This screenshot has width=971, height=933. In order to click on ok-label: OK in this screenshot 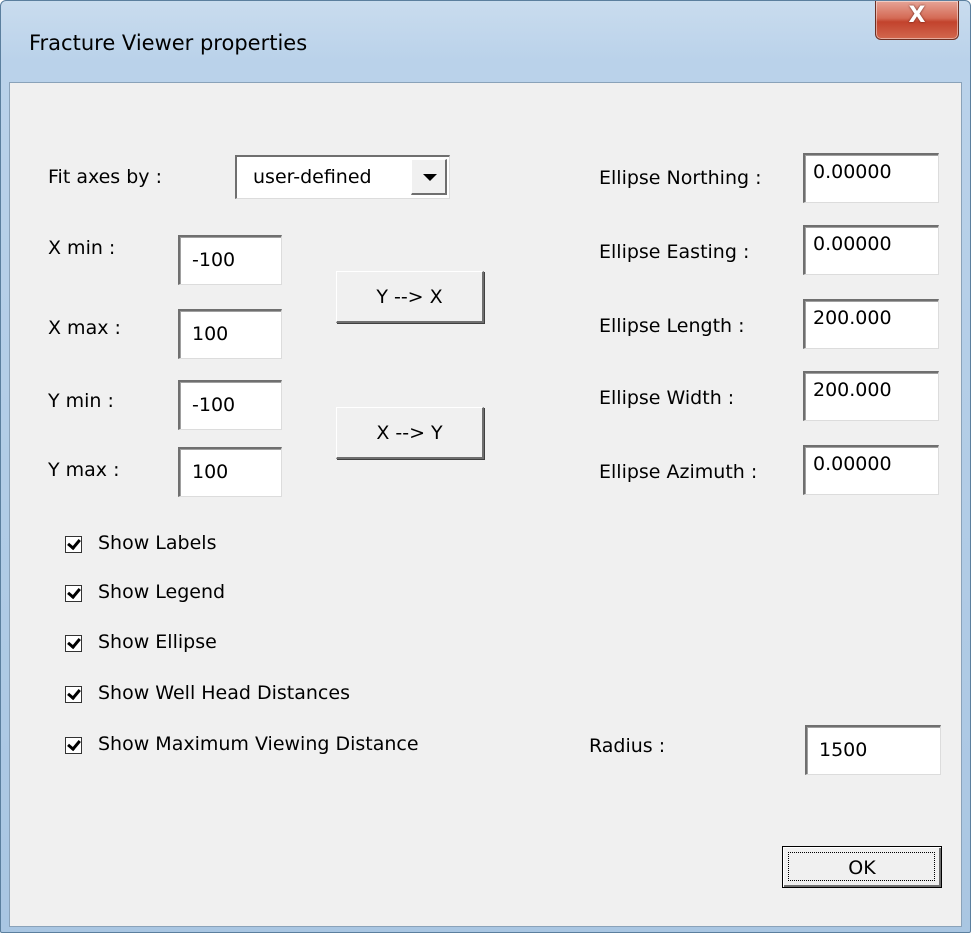, I will do `click(862, 868)`.